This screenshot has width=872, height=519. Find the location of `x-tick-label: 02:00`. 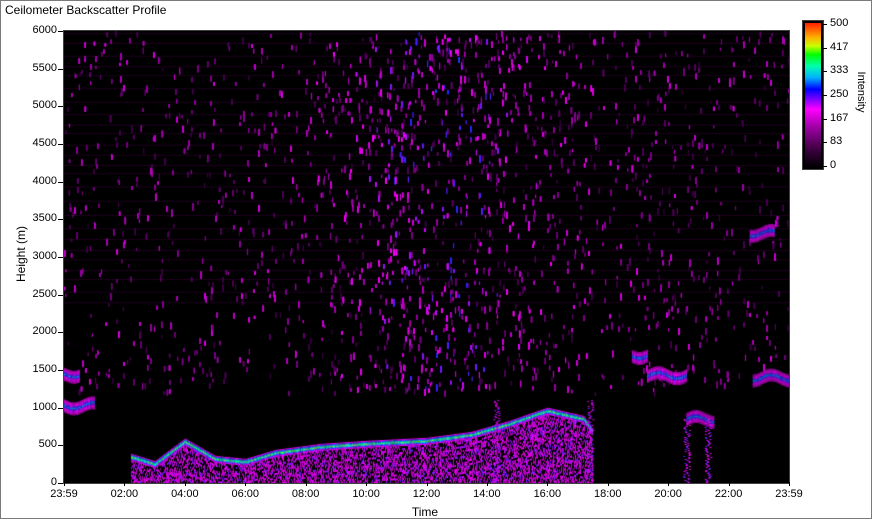

x-tick-label: 02:00 is located at coordinates (124, 494).